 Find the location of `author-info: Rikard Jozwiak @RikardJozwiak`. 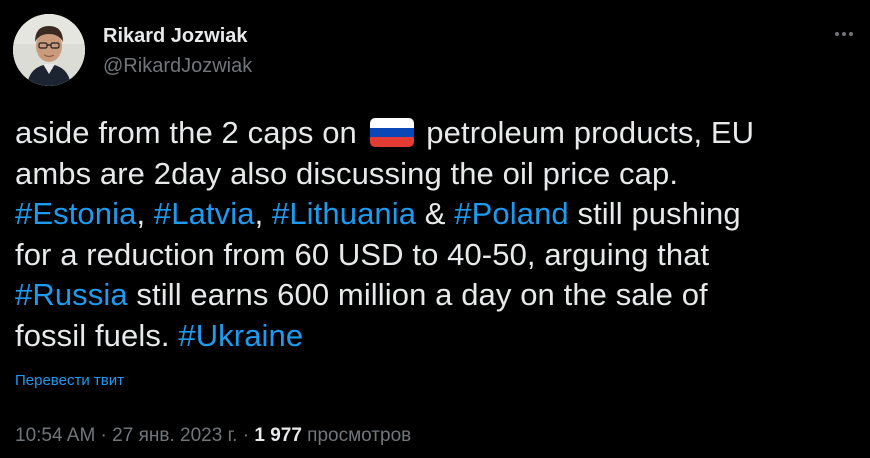

author-info: Rikard Jozwiak @RikardJozwiak is located at coordinates (177, 51).